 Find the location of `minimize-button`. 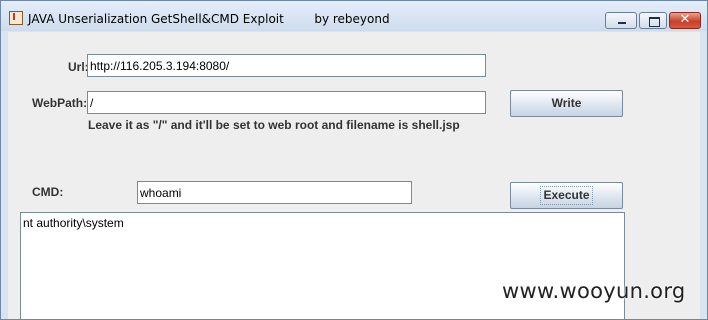

minimize-button is located at coordinates (621, 20).